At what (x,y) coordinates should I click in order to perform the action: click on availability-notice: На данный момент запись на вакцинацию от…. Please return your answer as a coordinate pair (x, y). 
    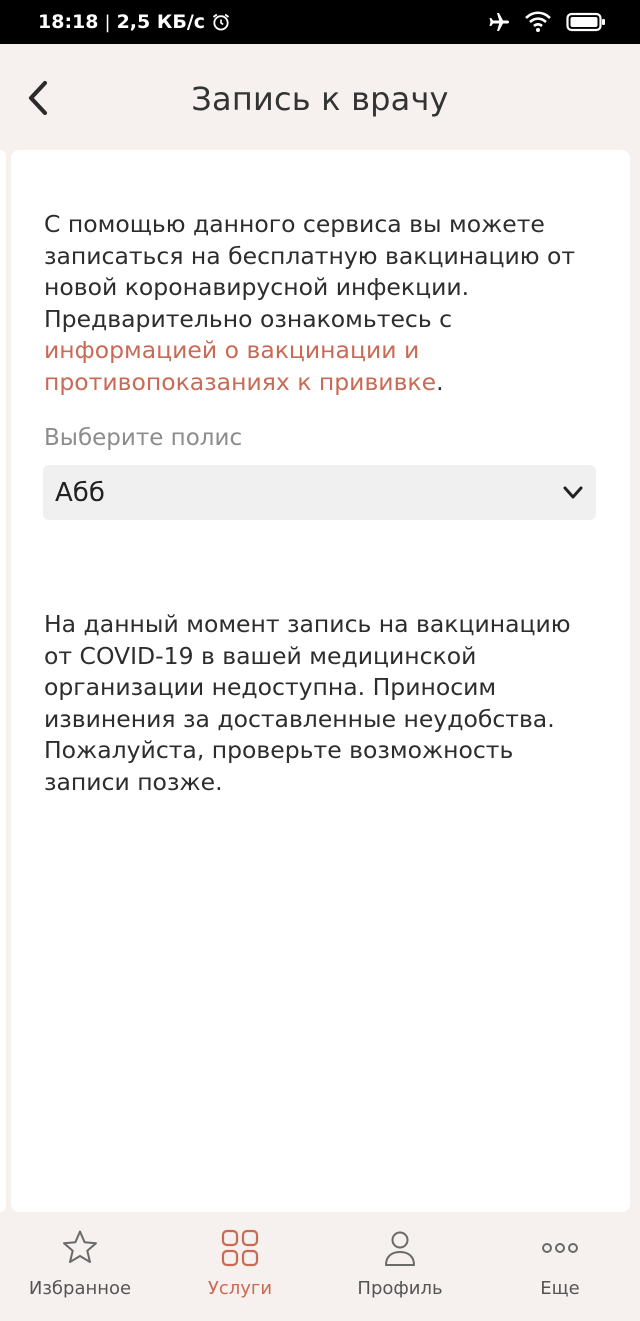
    Looking at the image, I should click on (307, 703).